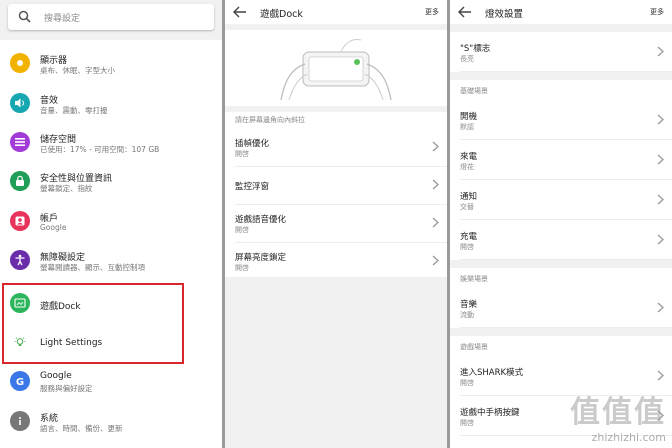 The image size is (672, 448). What do you see at coordinates (504, 14) in the screenshot?
I see `page-title: 燈效設置` at bounding box center [504, 14].